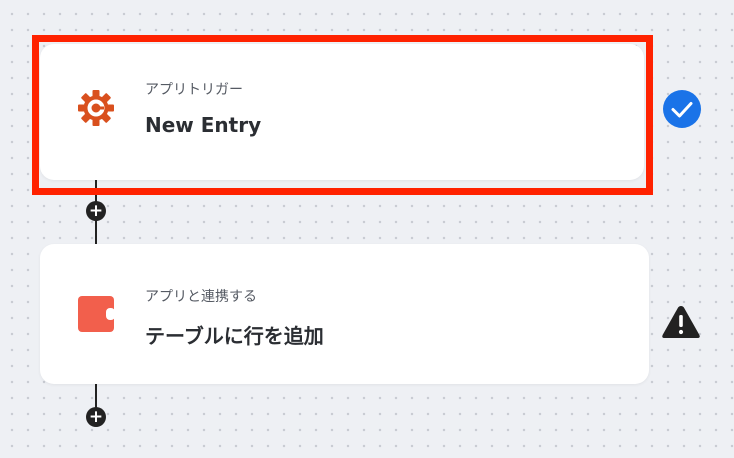  I want to click on cognito-gear-icon, so click(96, 108).